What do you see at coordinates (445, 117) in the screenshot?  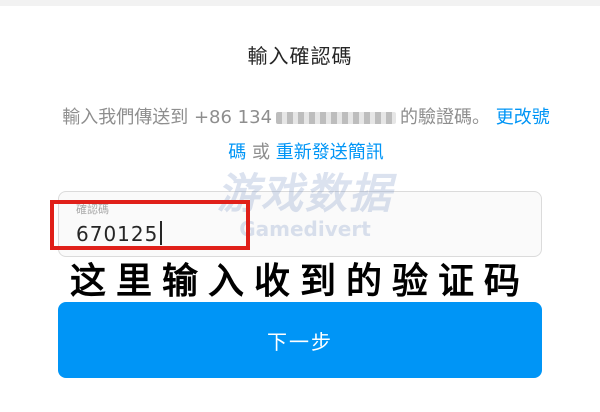 I see `instruction-suffix: 的驗證碼。` at bounding box center [445, 117].